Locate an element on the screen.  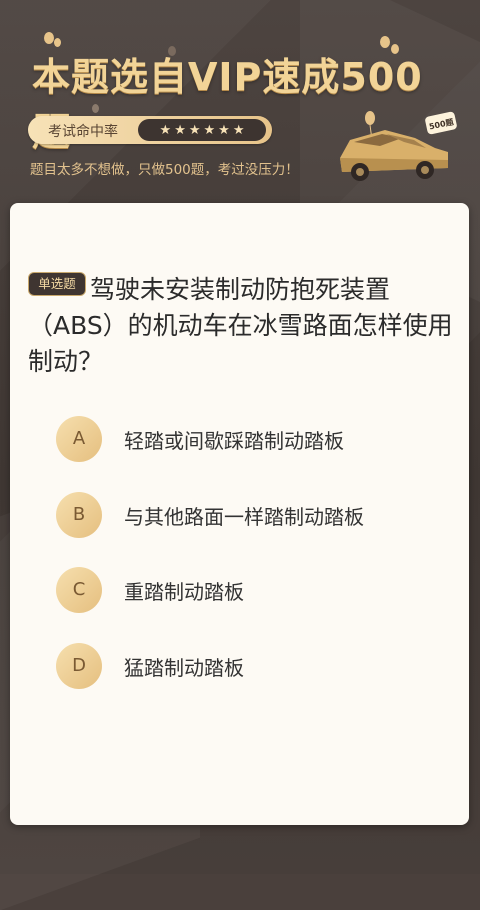
option-text: 重踏制动踏板 is located at coordinates (184, 591).